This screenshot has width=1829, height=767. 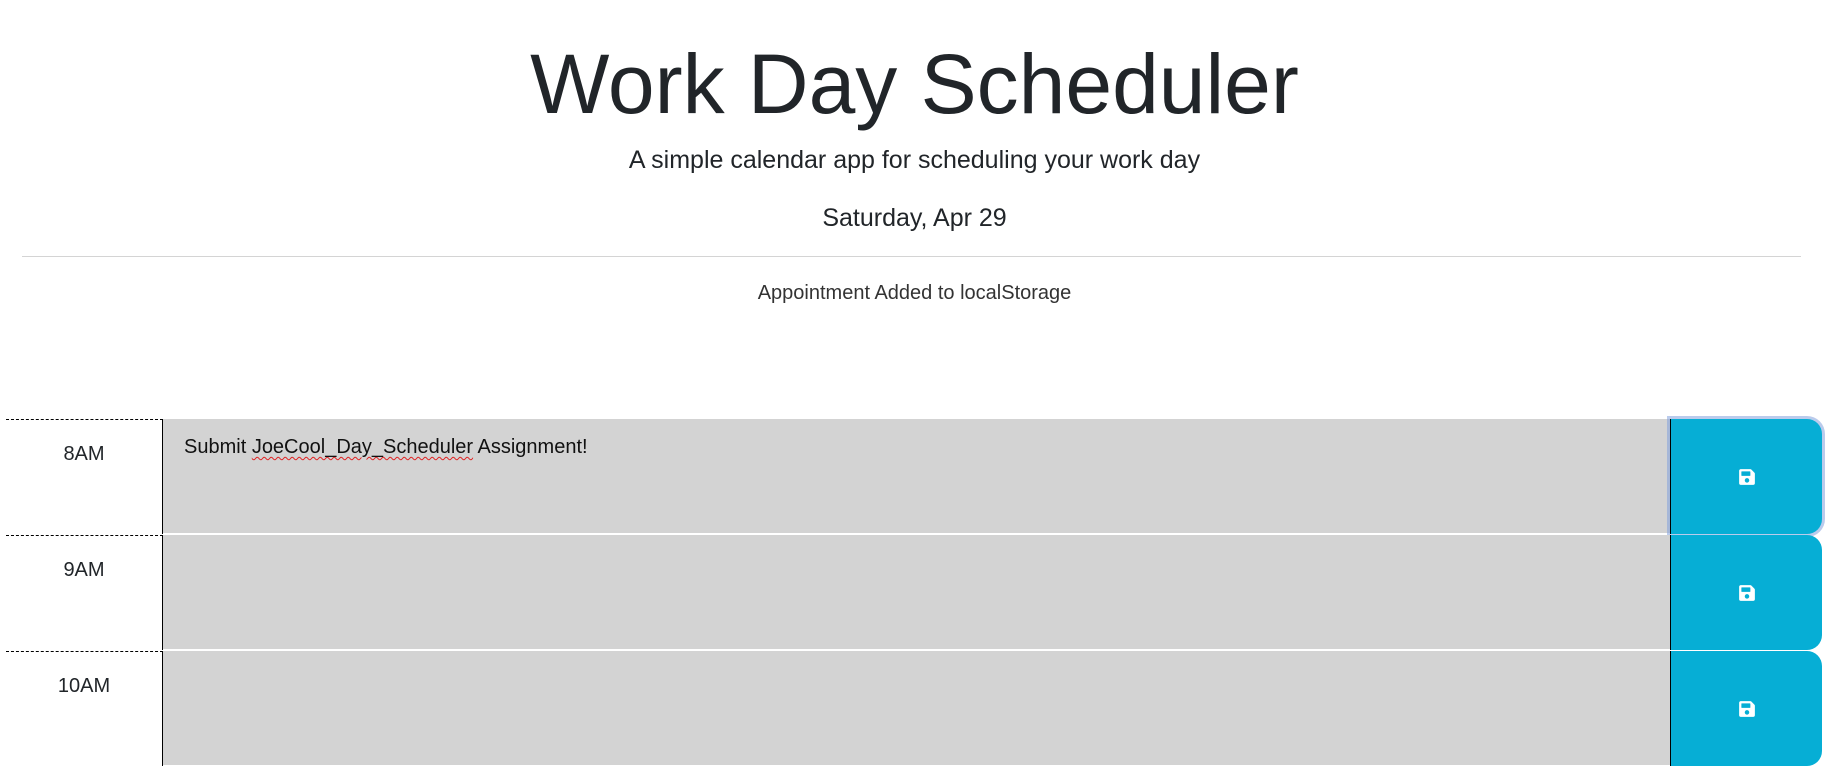 I want to click on hour-label: 8AM, so click(x=84, y=476).